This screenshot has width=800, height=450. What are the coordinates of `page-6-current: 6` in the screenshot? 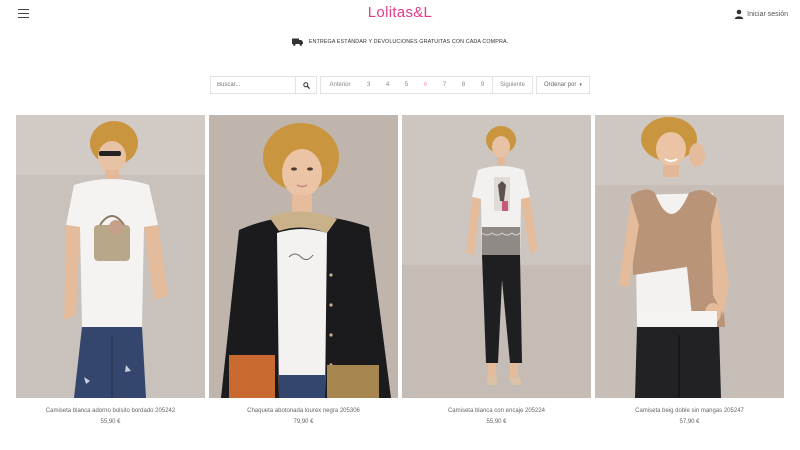 It's located at (425, 85).